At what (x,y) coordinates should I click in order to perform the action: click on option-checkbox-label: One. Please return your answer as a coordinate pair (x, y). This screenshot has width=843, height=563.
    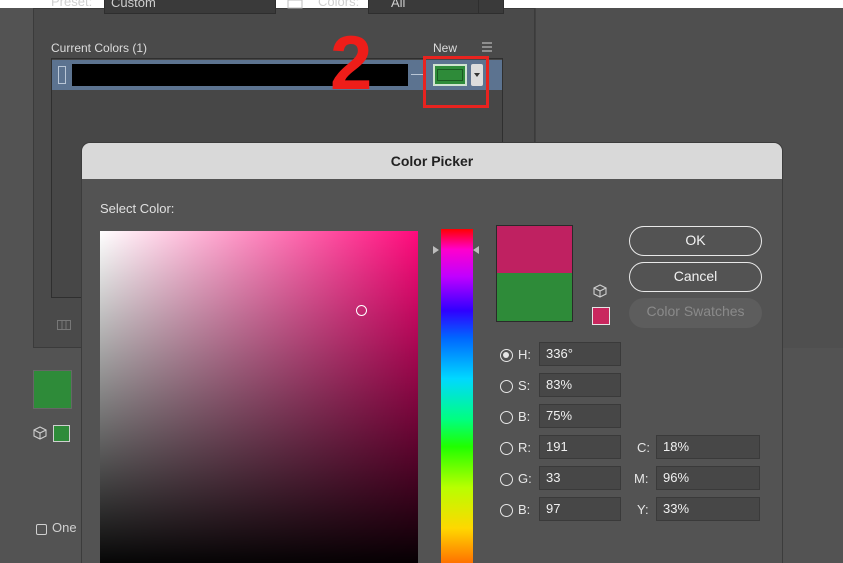
    Looking at the image, I should click on (64, 527).